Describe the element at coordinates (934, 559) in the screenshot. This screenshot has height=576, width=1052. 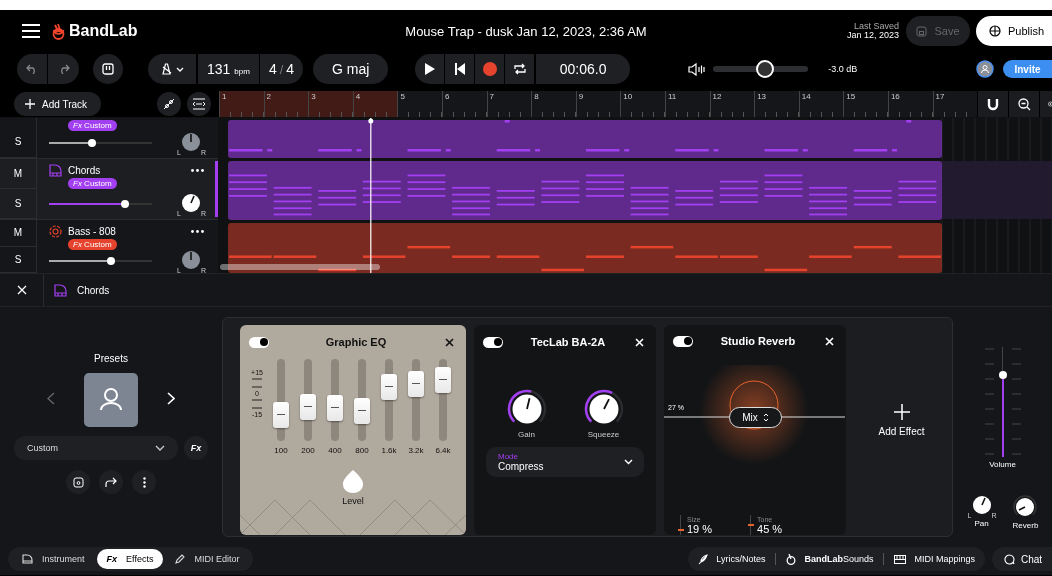
I see `bottom-link: MIDI Mappings` at that location.